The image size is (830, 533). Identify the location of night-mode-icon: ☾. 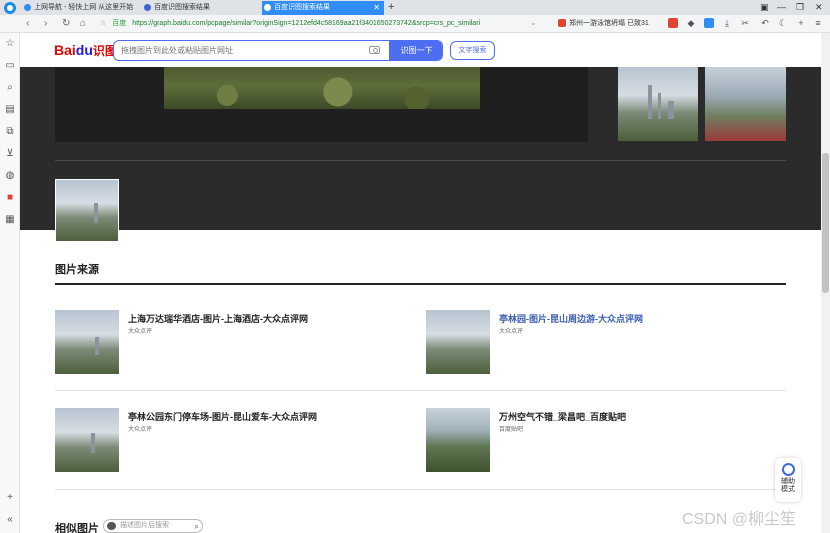
(783, 23).